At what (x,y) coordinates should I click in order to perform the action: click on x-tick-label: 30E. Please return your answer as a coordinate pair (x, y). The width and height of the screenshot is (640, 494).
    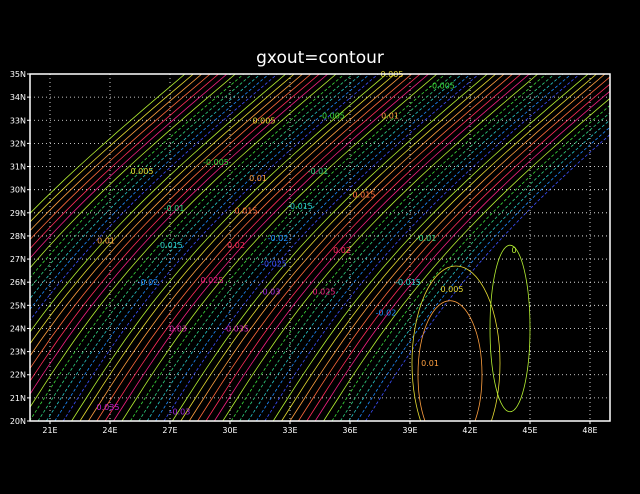
    Looking at the image, I should click on (229, 430).